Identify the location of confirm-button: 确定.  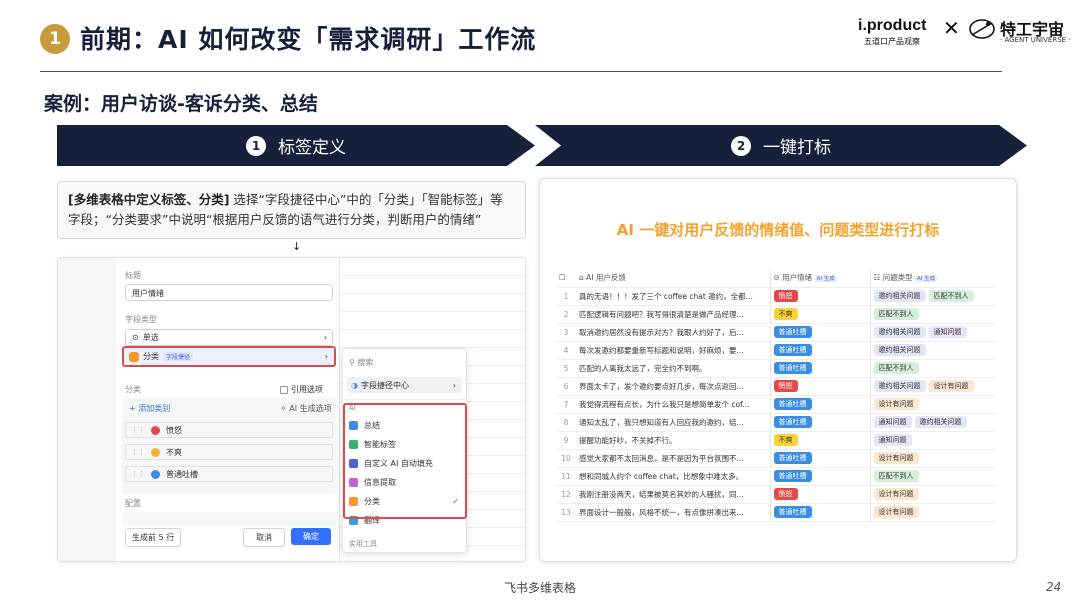
(311, 536).